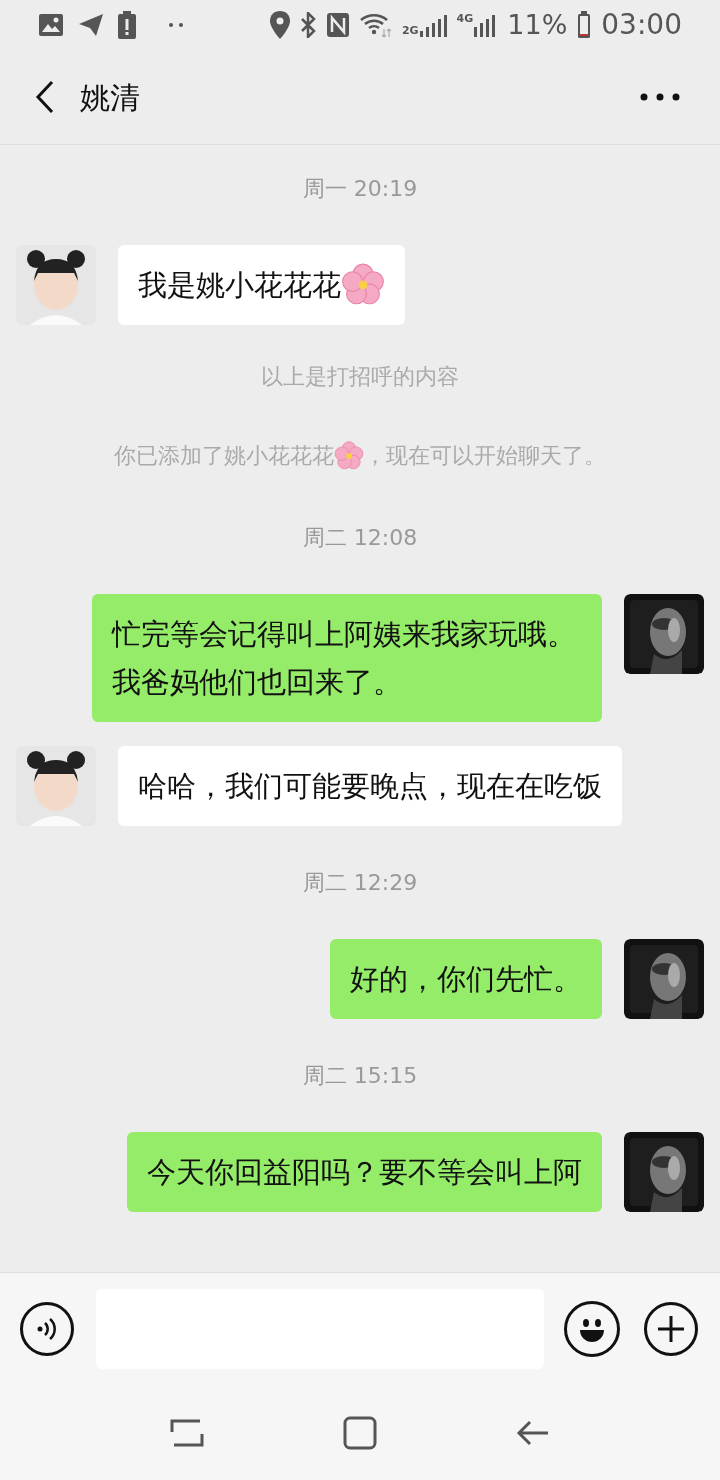 This screenshot has height=1480, width=720. What do you see at coordinates (176, 25) in the screenshot?
I see `more-notifications-icon` at bounding box center [176, 25].